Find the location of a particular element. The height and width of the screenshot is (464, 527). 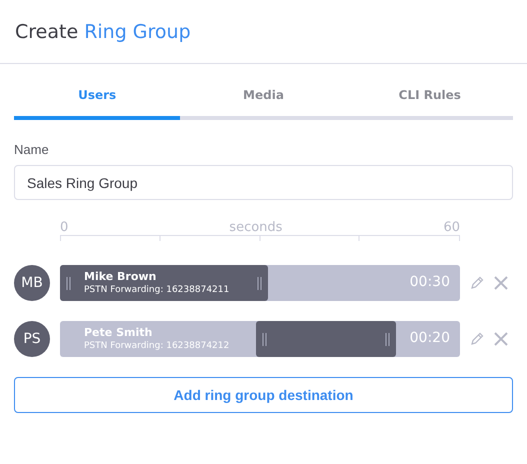

user-detail: PSTN Forwarding: 16238874212 is located at coordinates (157, 346).